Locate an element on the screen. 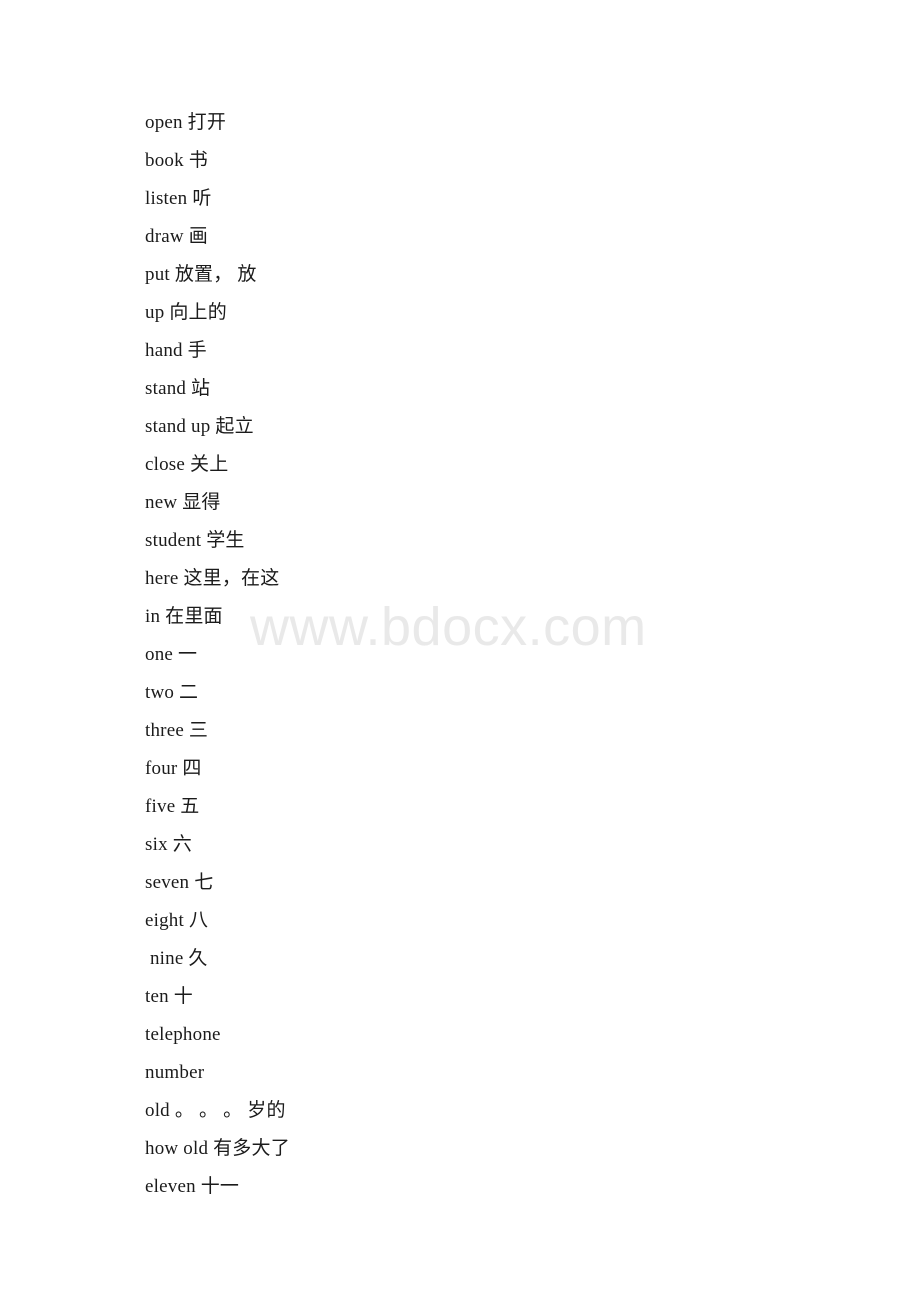 The width and height of the screenshot is (920, 1302). list-item: six 六 is located at coordinates (168, 844).